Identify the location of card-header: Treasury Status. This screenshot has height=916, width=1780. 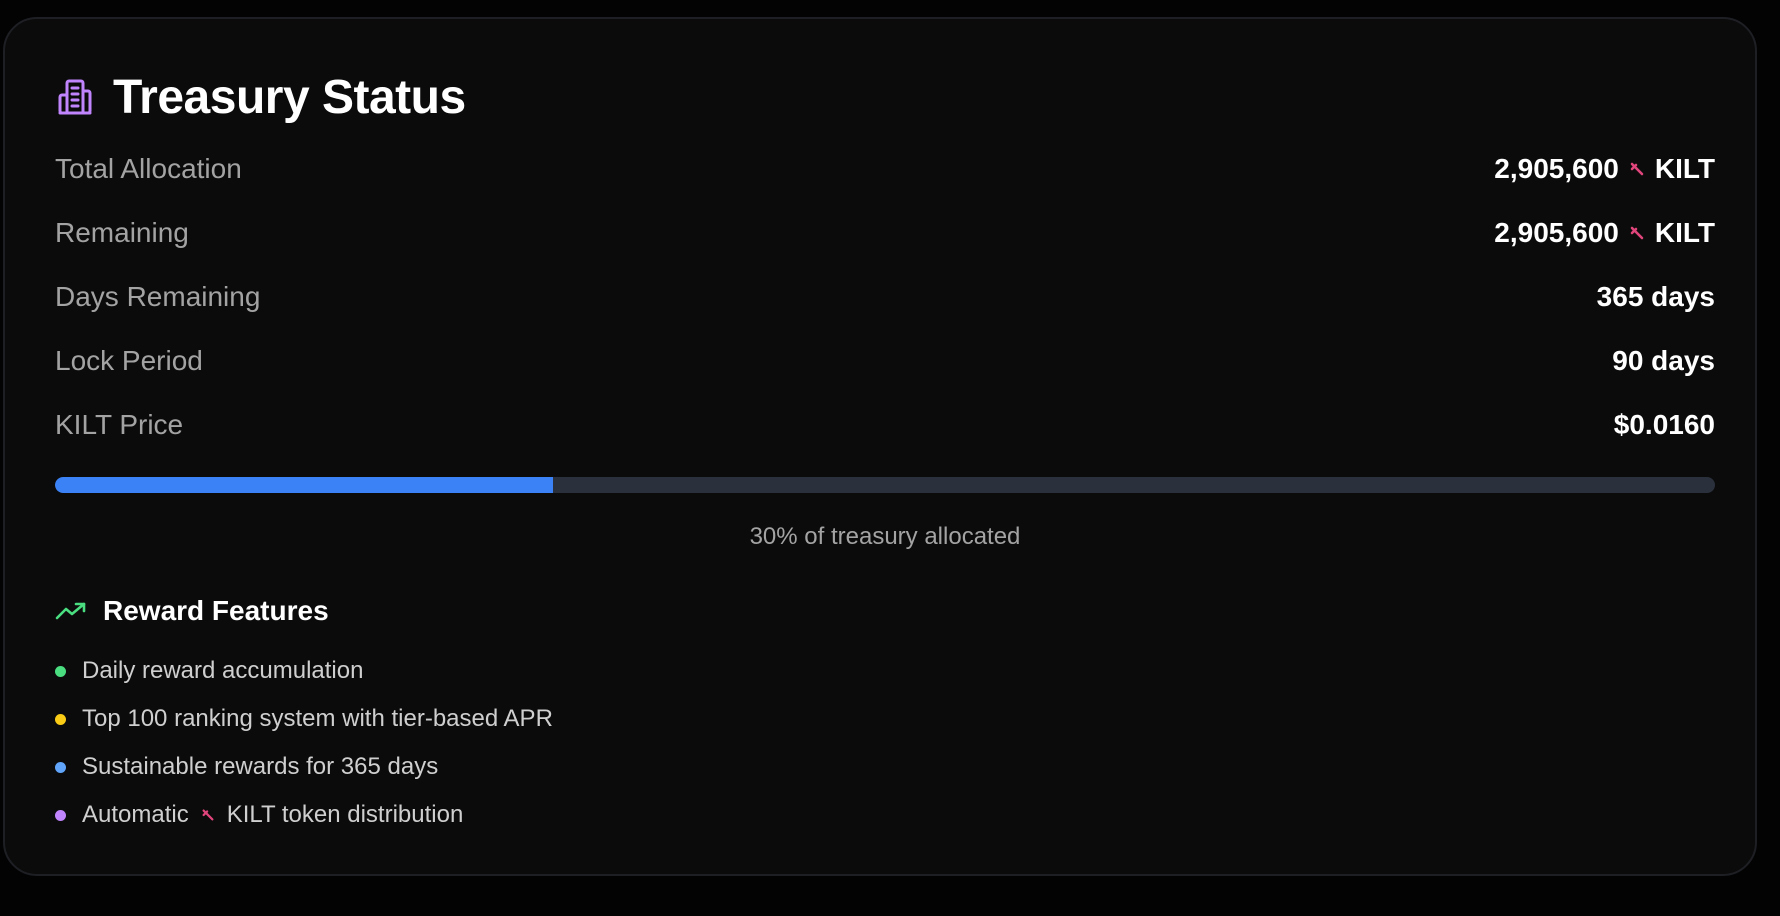
(260, 97).